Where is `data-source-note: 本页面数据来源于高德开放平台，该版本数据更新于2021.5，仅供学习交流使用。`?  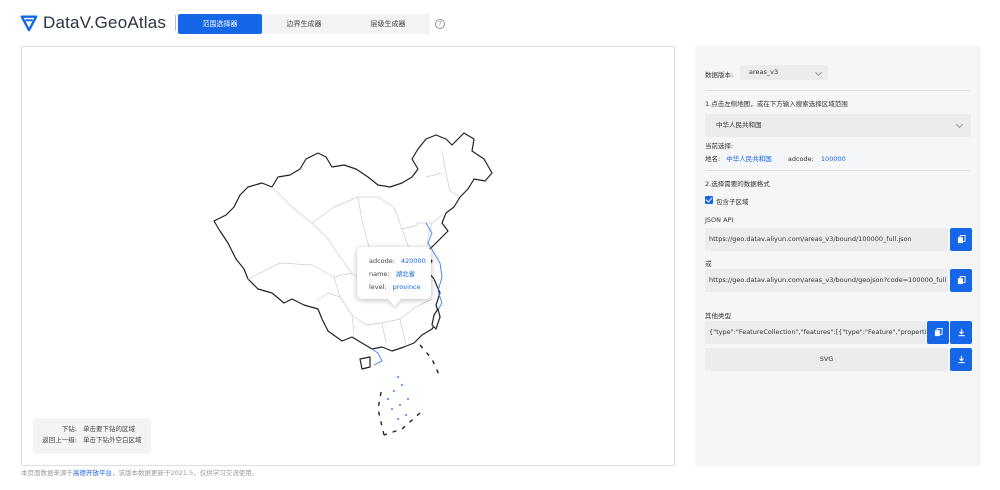
data-source-note: 本页面数据来源于高德开放平台，该版本数据更新于2021.5，仅供学习交流使用。 is located at coordinates (140, 473).